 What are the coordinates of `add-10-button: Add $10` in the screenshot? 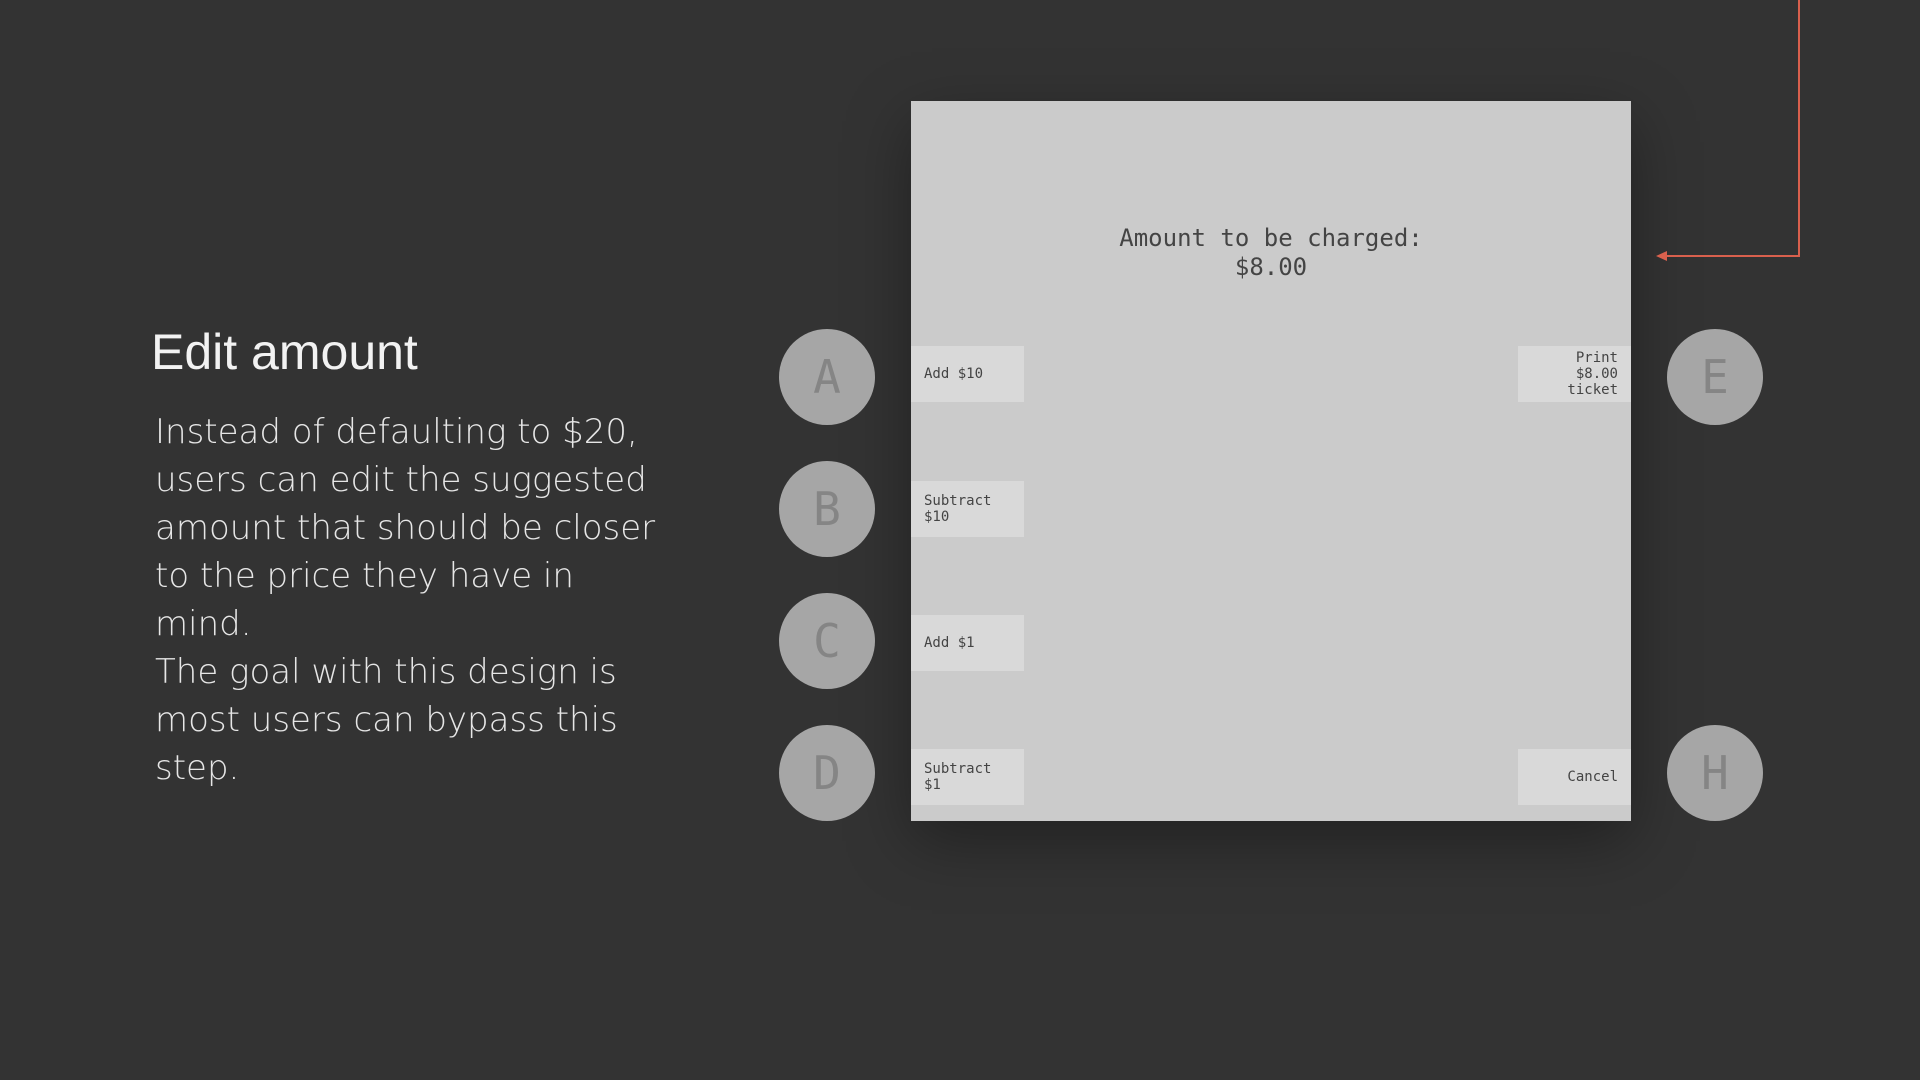 It's located at (967, 374).